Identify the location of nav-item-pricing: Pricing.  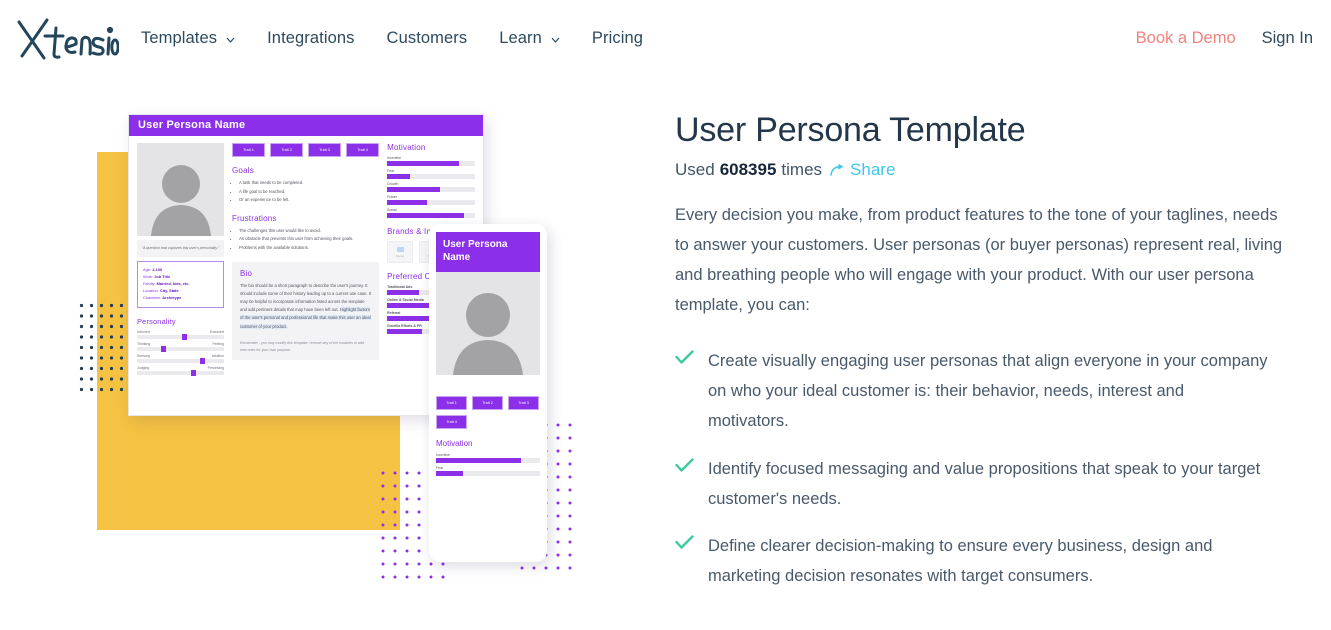
(617, 38).